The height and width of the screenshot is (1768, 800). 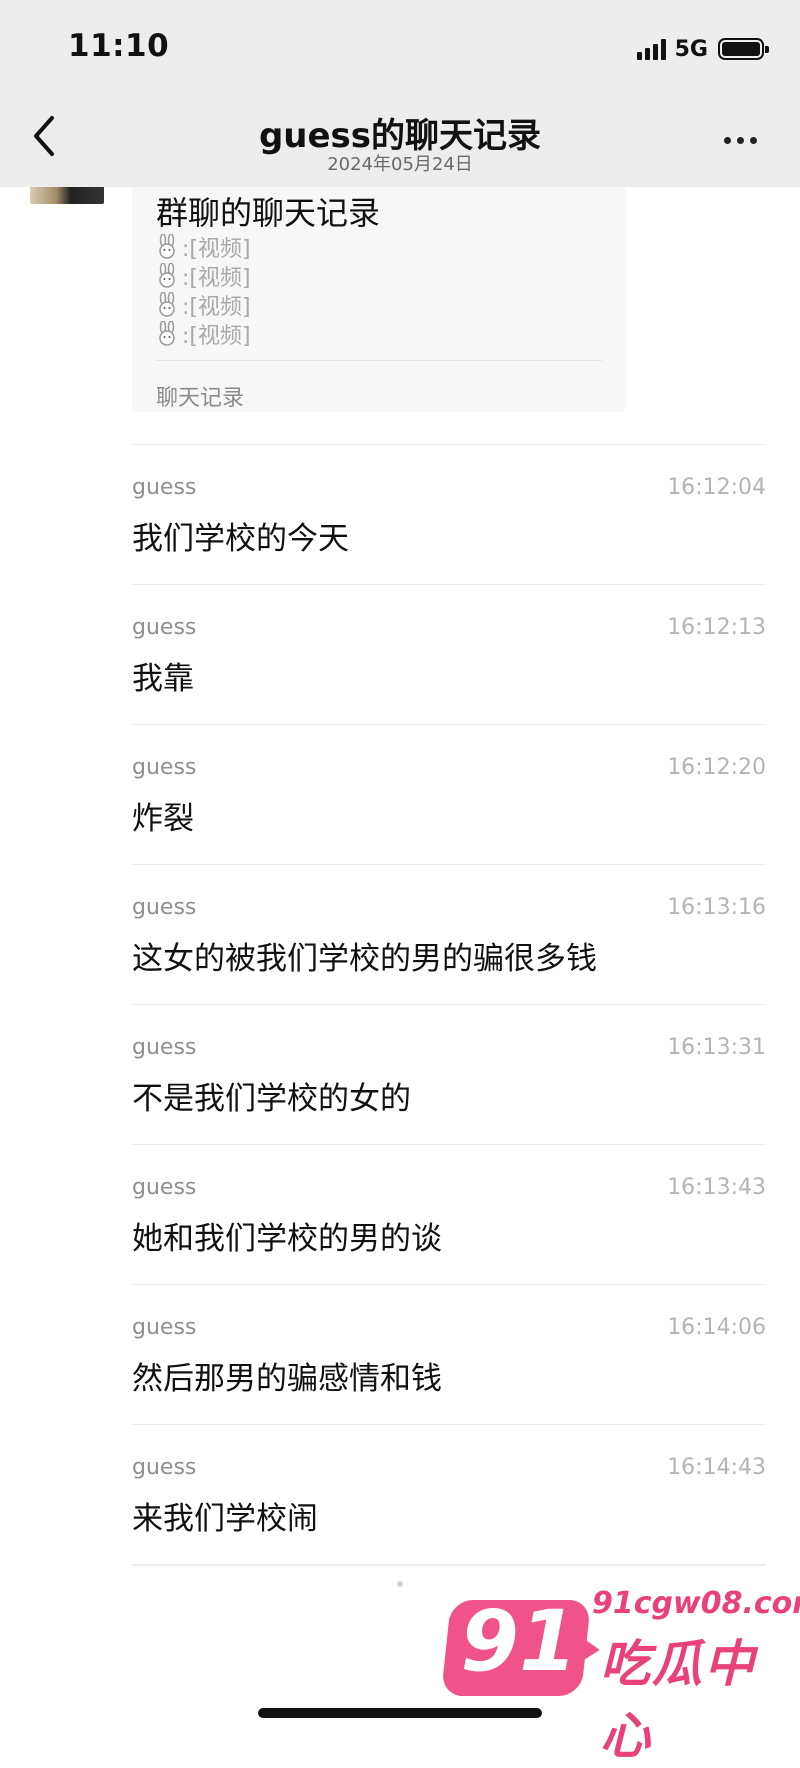 What do you see at coordinates (449, 1354) in the screenshot?
I see `list-item: guess 16:14:06 然后那男的骗感情和钱` at bounding box center [449, 1354].